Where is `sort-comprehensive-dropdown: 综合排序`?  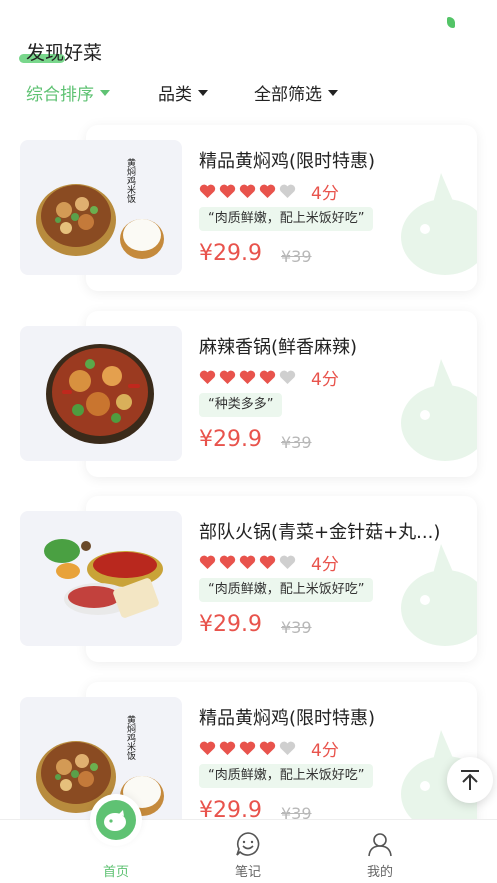 sort-comprehensive-dropdown: 综合排序 is located at coordinates (68, 92).